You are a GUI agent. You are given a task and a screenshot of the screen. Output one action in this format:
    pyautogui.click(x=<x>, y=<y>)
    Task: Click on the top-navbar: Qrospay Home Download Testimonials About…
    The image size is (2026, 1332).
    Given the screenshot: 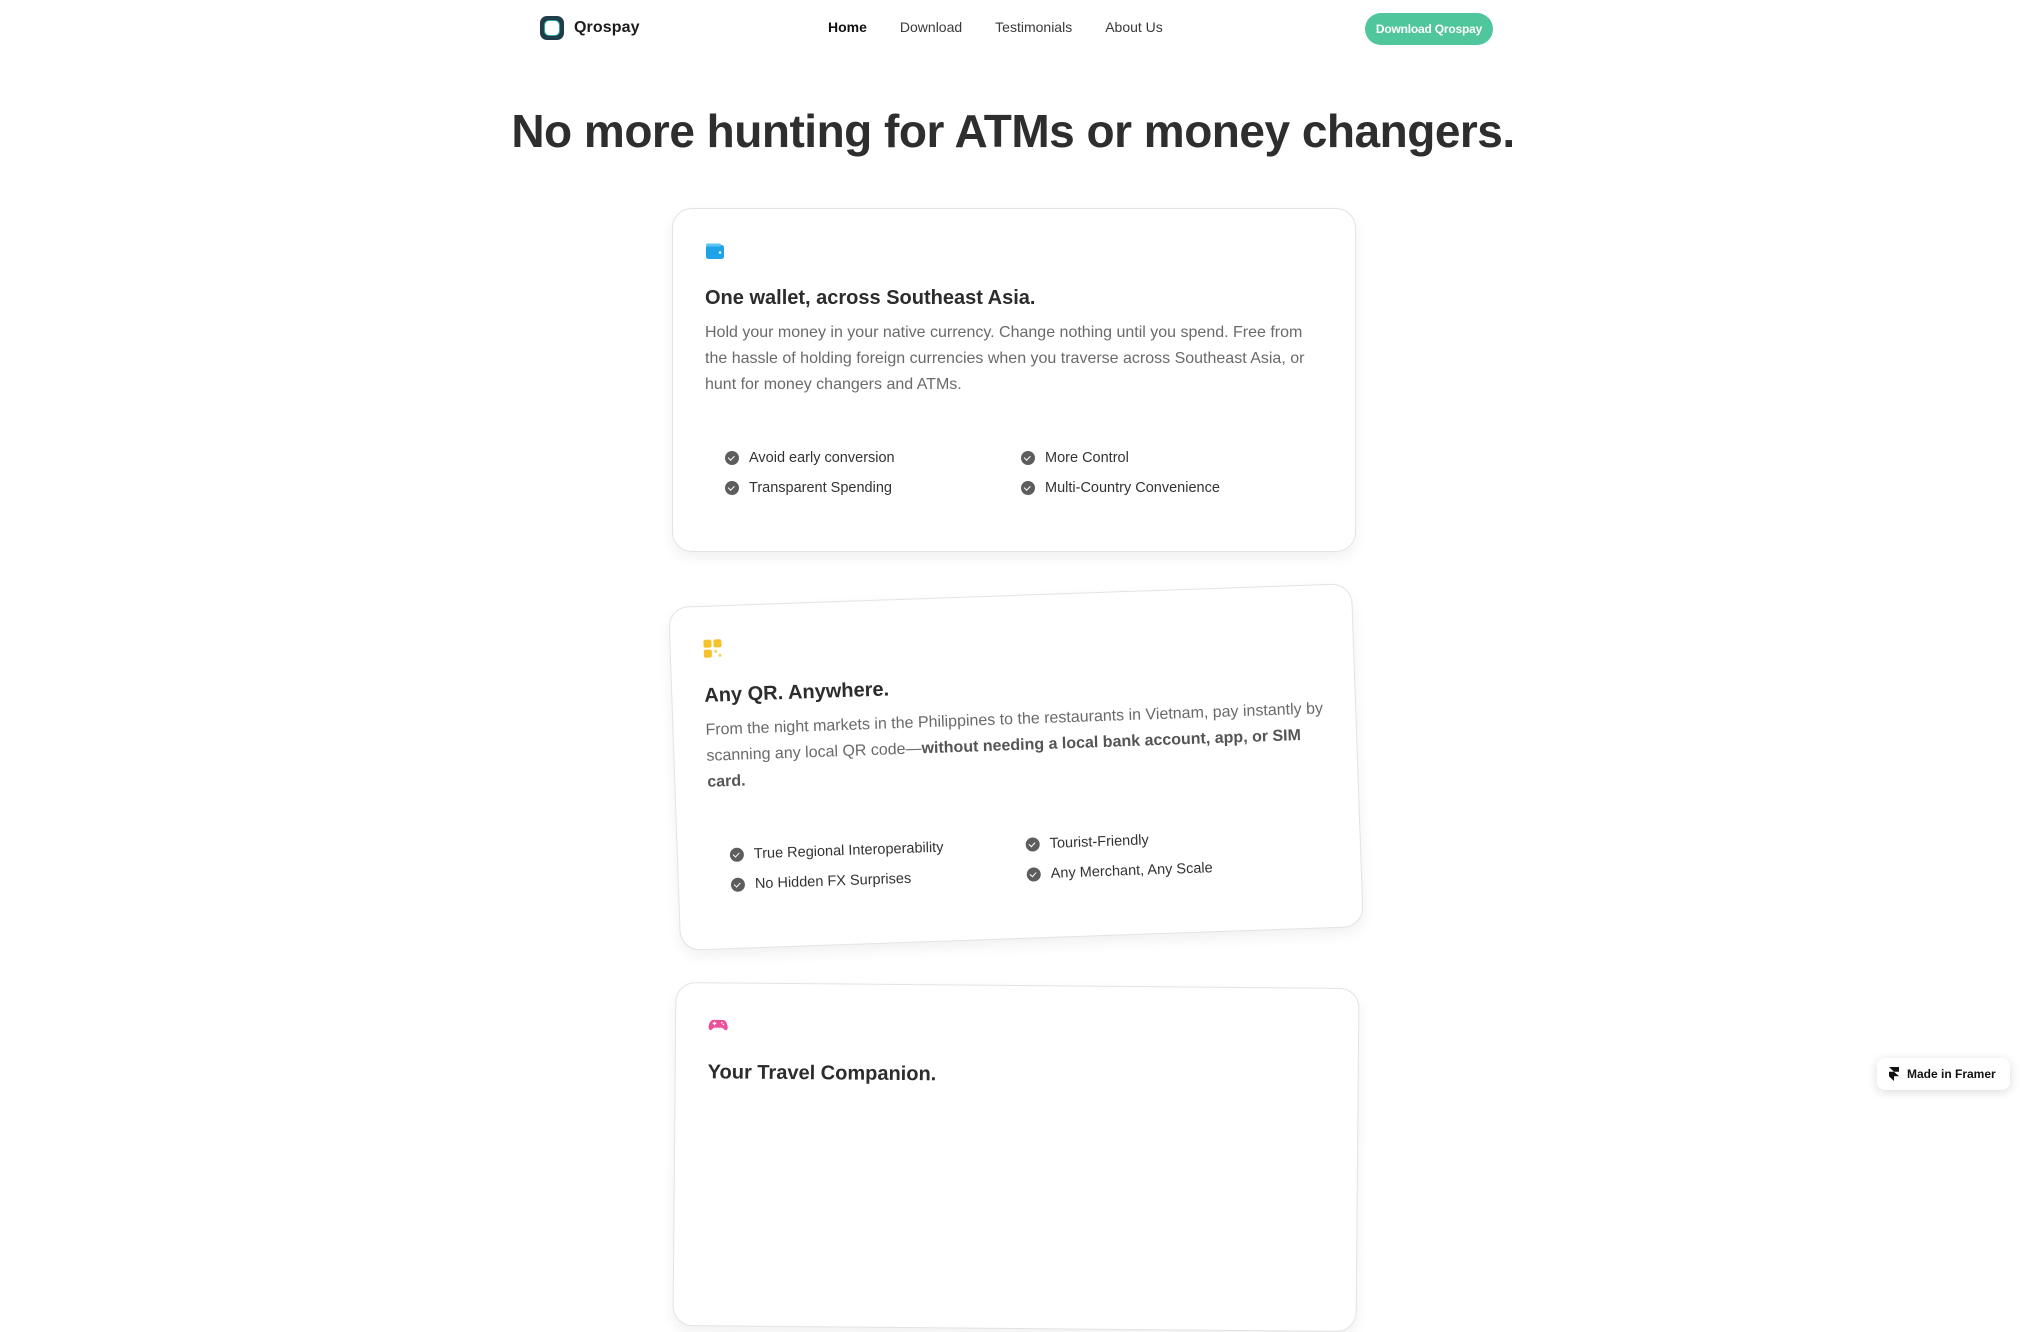 What is the action you would take?
    pyautogui.click(x=1013, y=29)
    